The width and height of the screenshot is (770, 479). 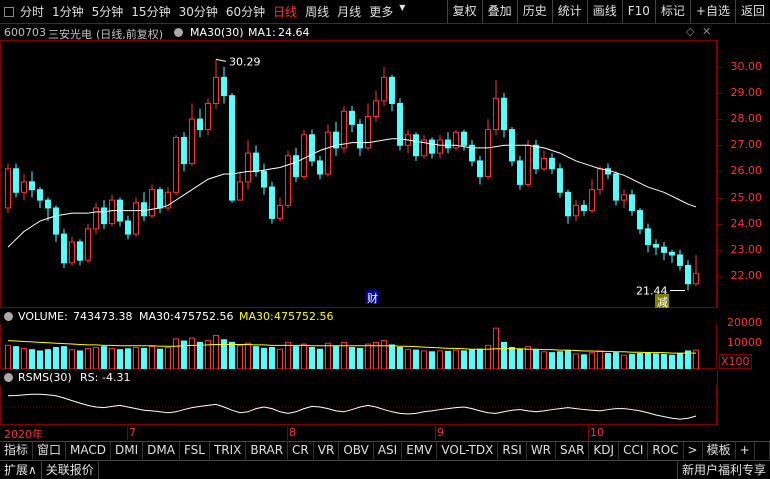 I want to click on indicator-tab: 模板, so click(x=719, y=450).